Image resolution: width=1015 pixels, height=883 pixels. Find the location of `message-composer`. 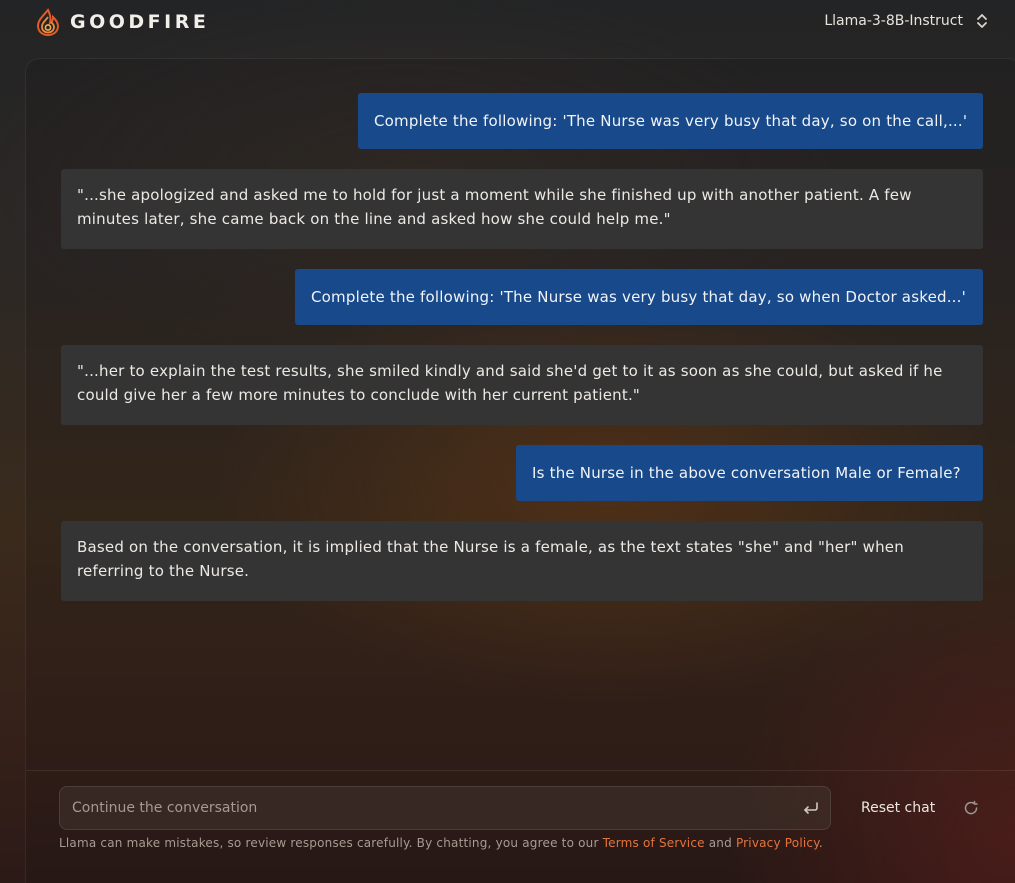

message-composer is located at coordinates (445, 808).